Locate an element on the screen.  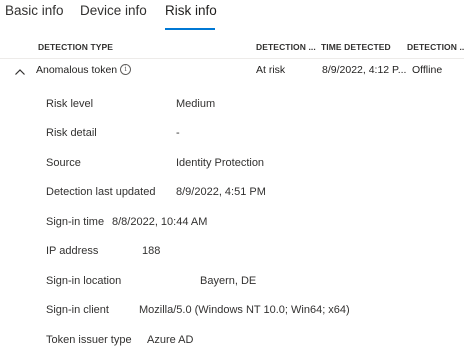
sign-in-time-label: Sign-in time is located at coordinates (75, 222).